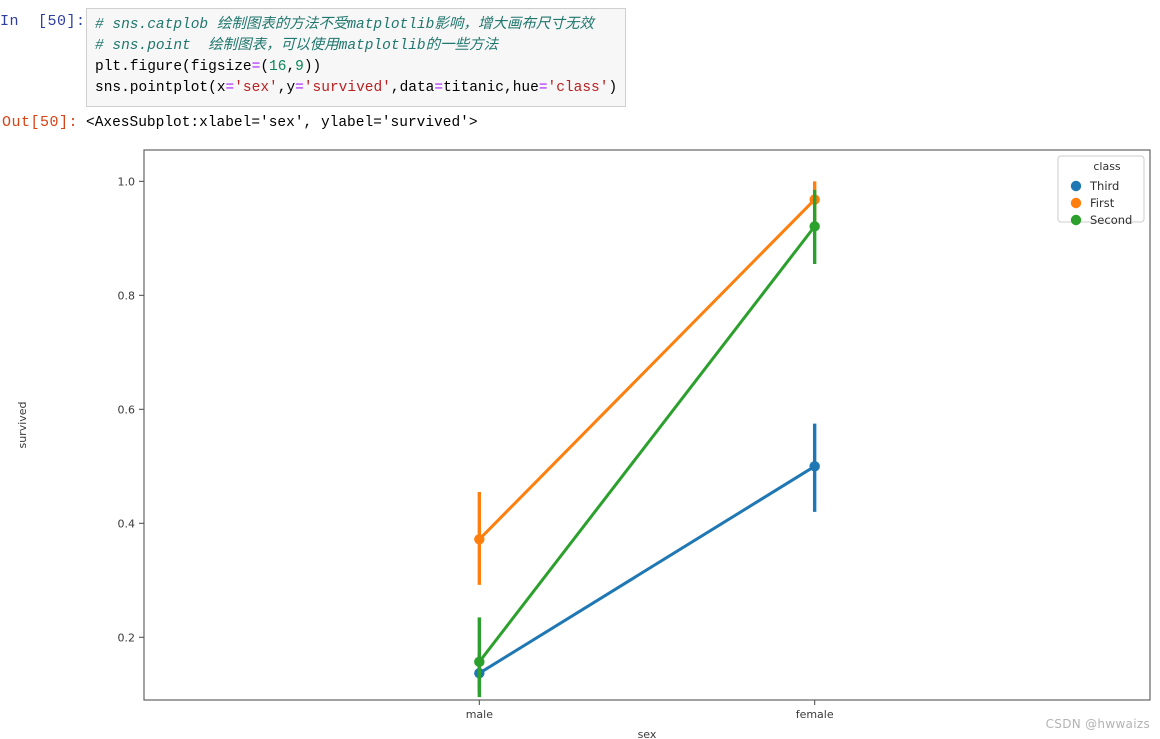 Image resolution: width=1160 pixels, height=739 pixels. I want to click on code-token-comment: # sns.point 绘制图表，可以使用matplotlib的一些方法, so click(297, 46).